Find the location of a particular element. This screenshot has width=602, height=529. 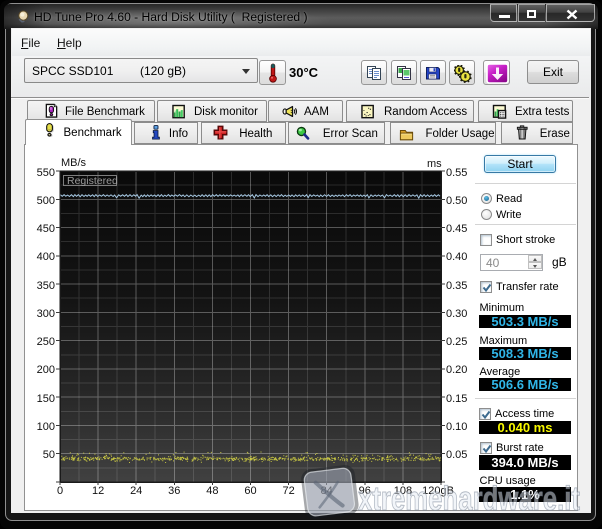

svg-text: xtremehardware.it is located at coordinates (469, 499).